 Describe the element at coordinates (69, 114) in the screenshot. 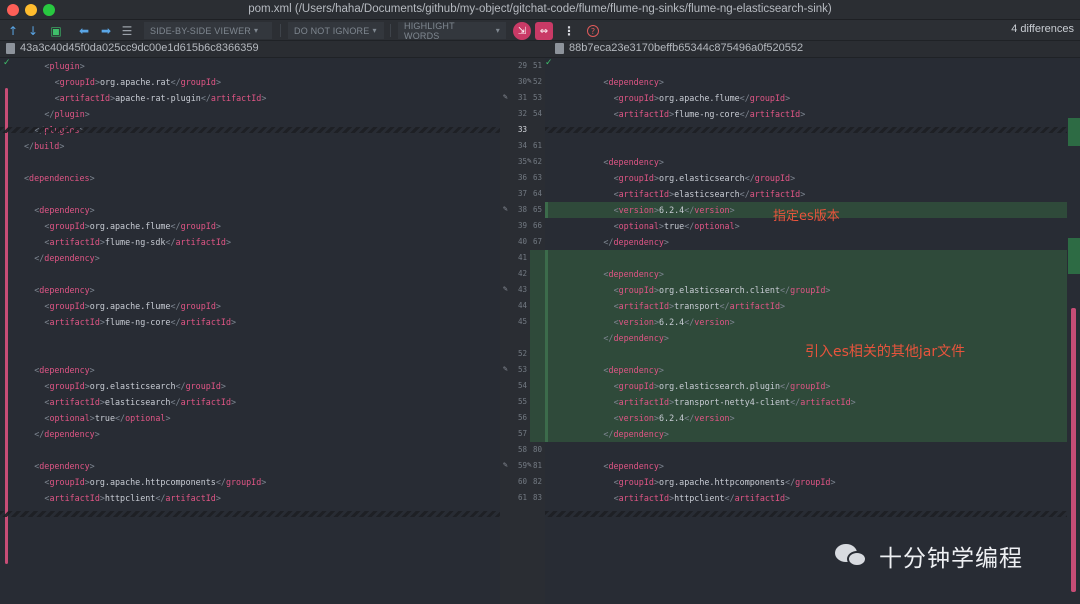

I see `xml-tag-name: plugin` at that location.